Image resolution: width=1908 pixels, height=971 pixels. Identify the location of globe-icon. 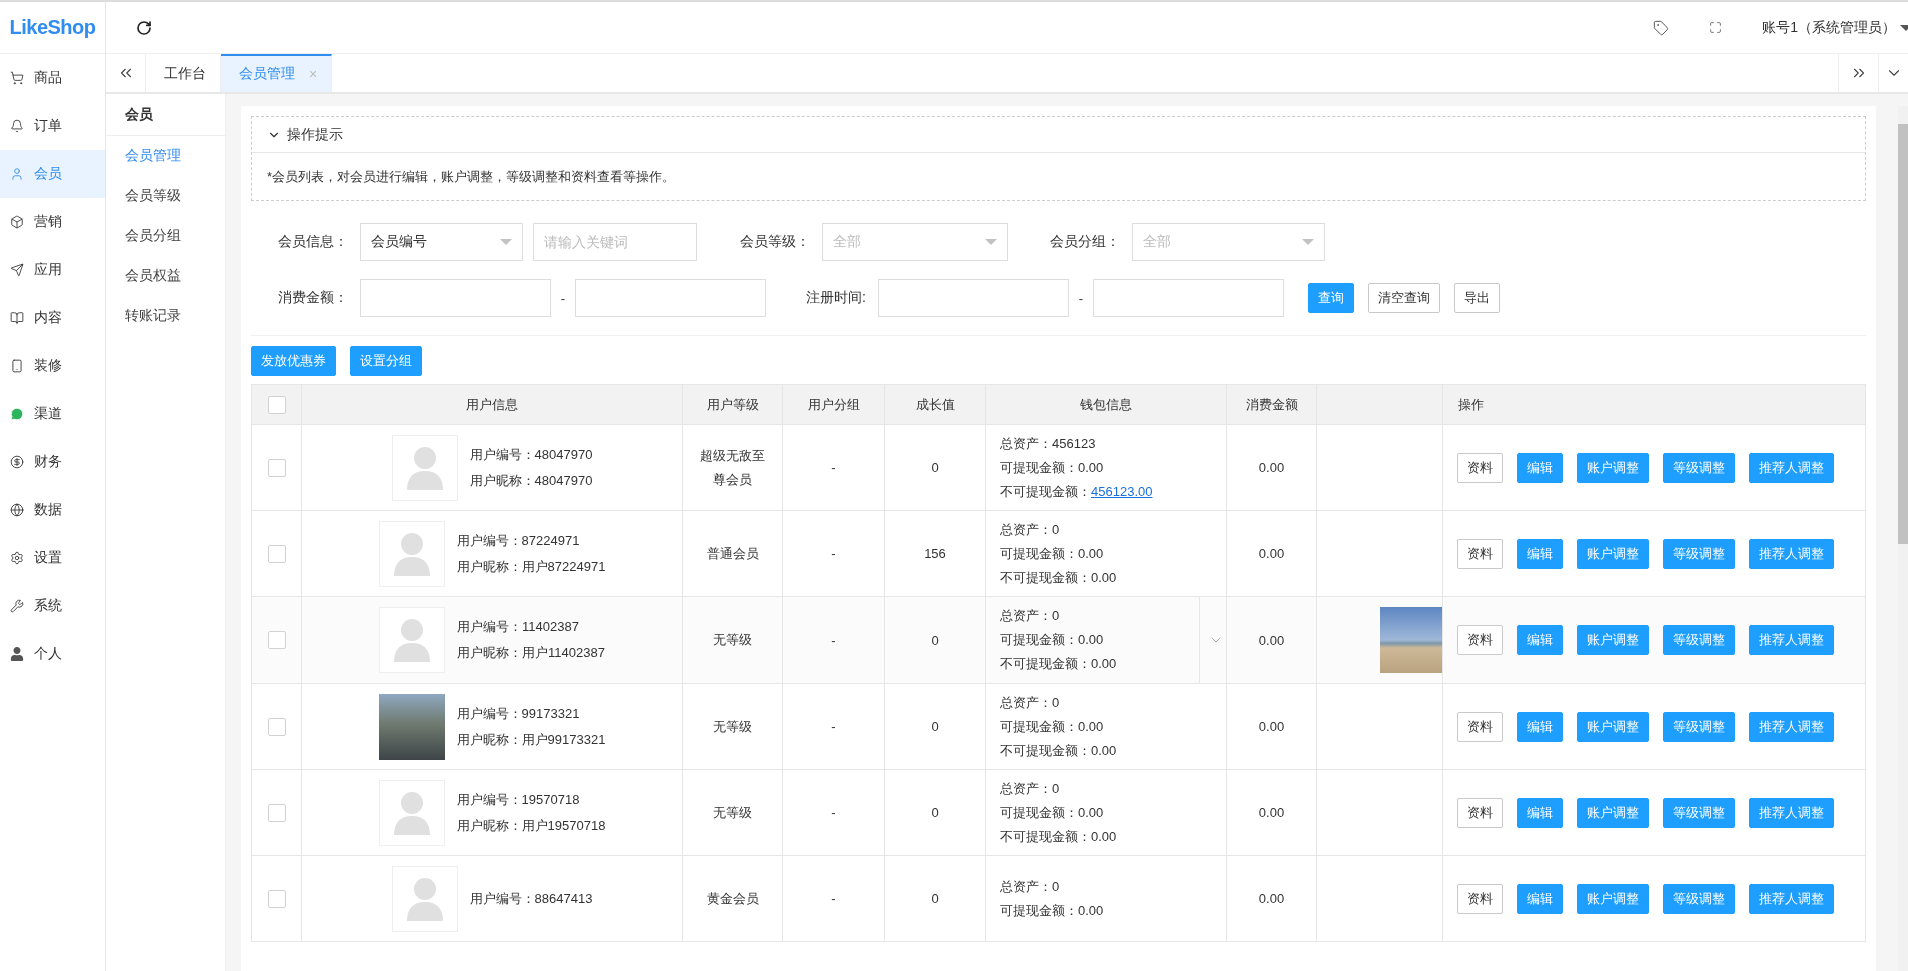
(17, 510).